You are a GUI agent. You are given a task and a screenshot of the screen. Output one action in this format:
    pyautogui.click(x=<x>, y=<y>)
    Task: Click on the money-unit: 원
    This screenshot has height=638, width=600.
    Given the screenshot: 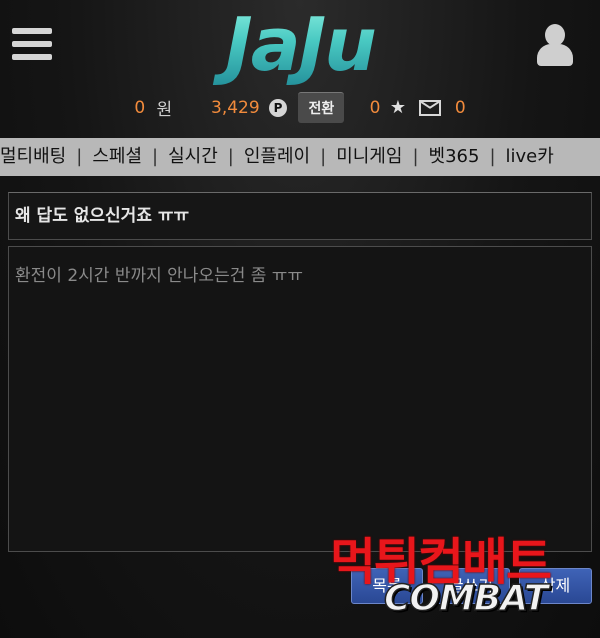 What is the action you would take?
    pyautogui.click(x=164, y=110)
    